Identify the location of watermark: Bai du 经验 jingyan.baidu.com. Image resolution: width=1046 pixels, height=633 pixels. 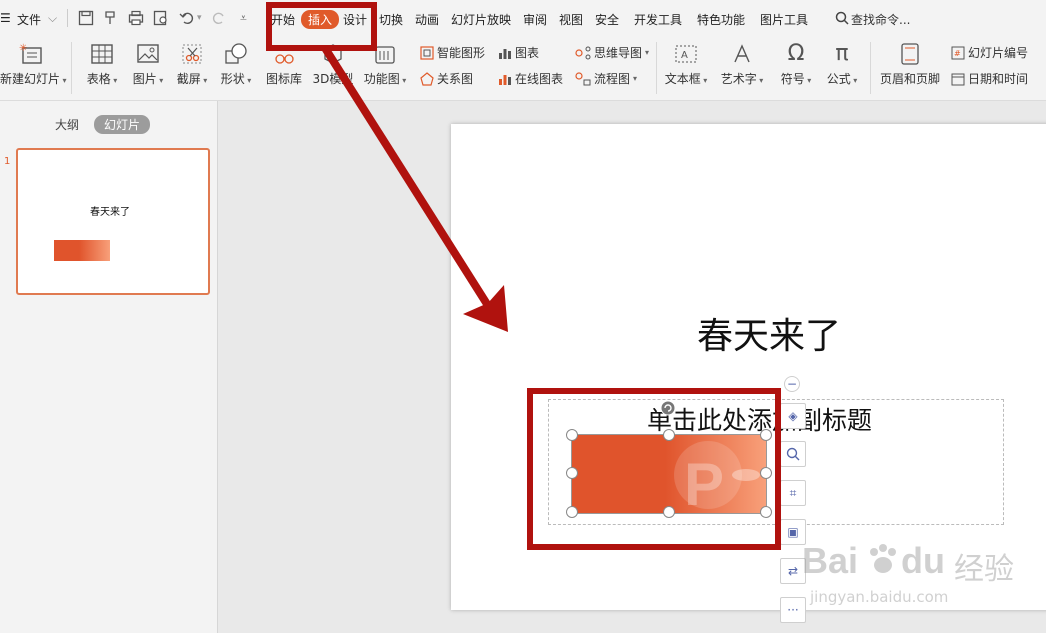
(922, 578).